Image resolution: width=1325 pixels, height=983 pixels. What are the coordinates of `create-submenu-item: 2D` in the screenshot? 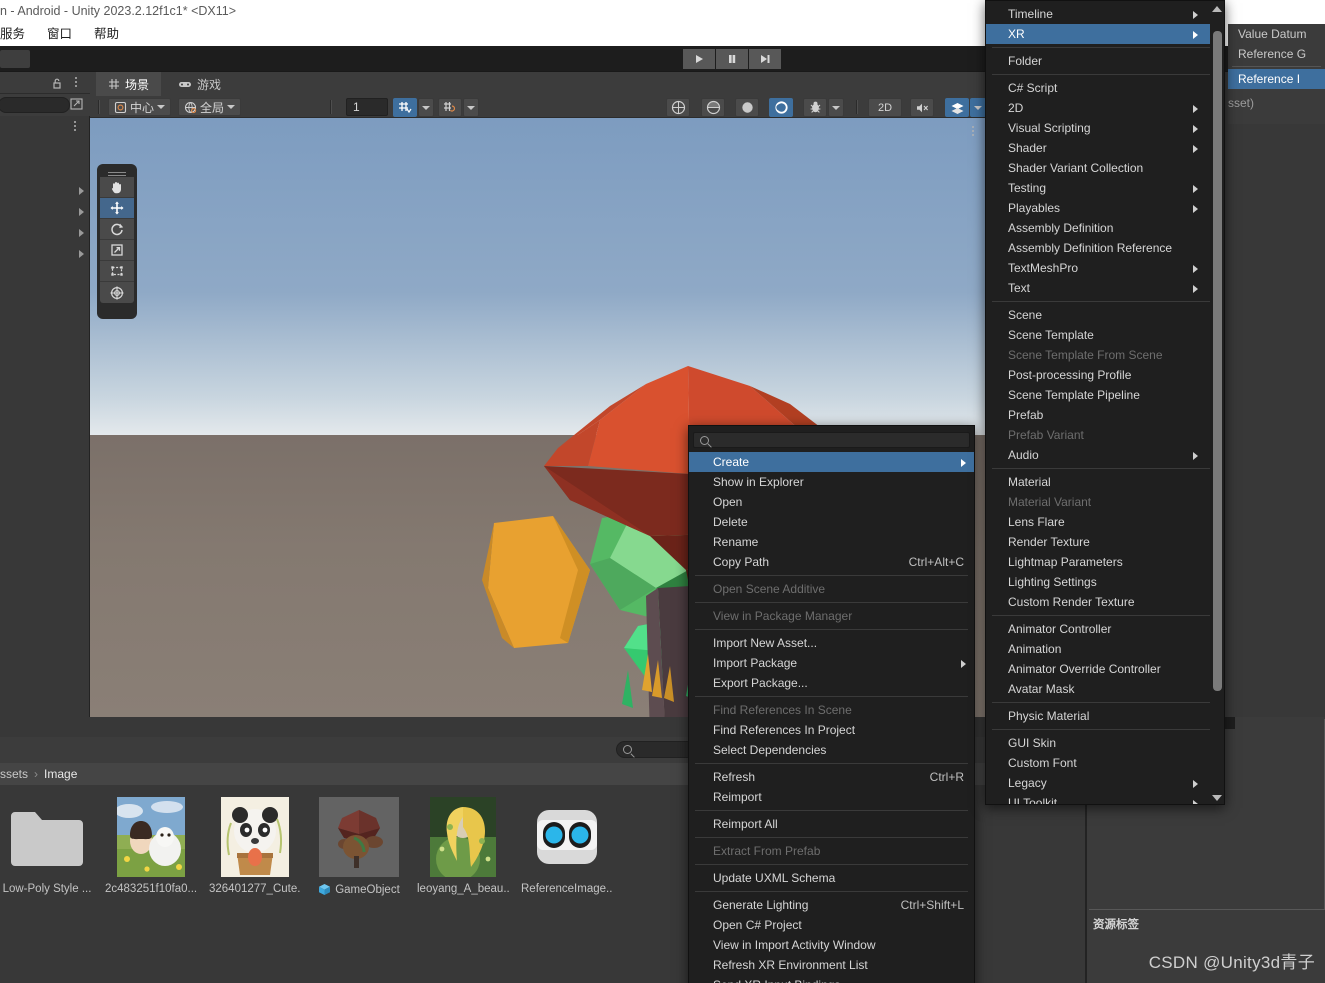 It's located at (1105, 108).